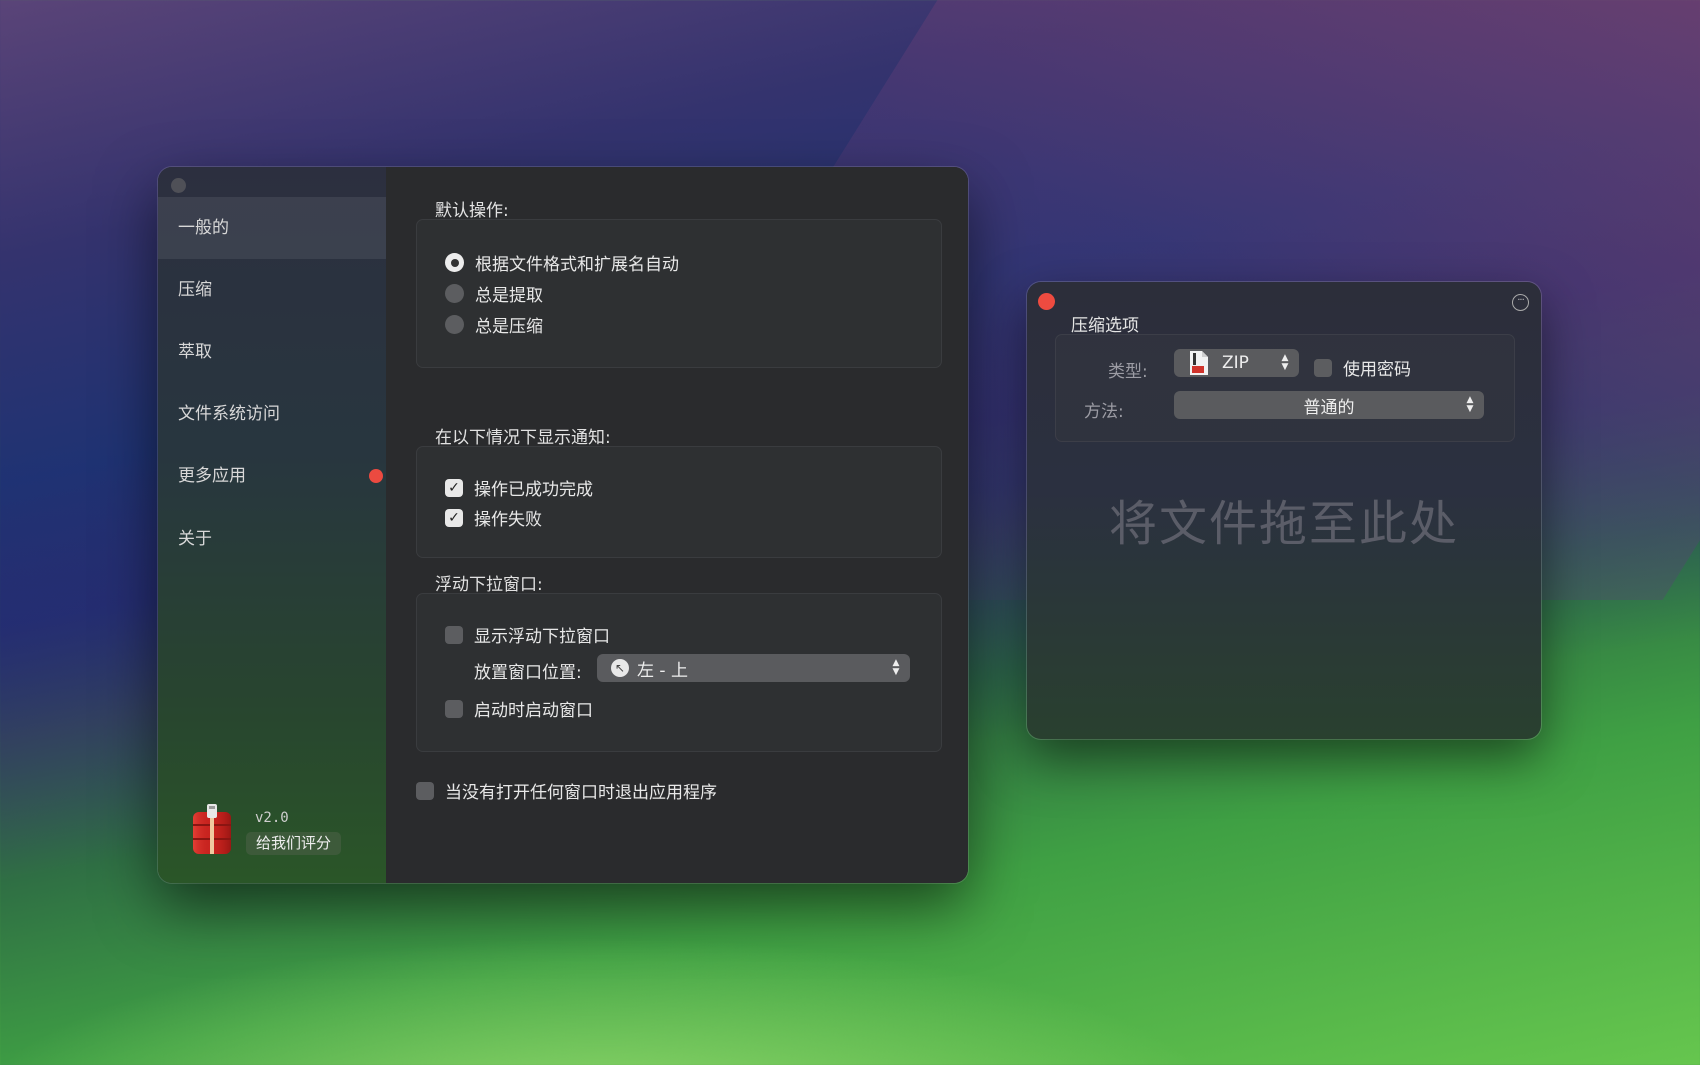 Image resolution: width=1700 pixels, height=1065 pixels. I want to click on sidebar: 一般的 压缩 萃取 文件系统访问 更多应用 关于 v2.0 给我们评分, so click(272, 525).